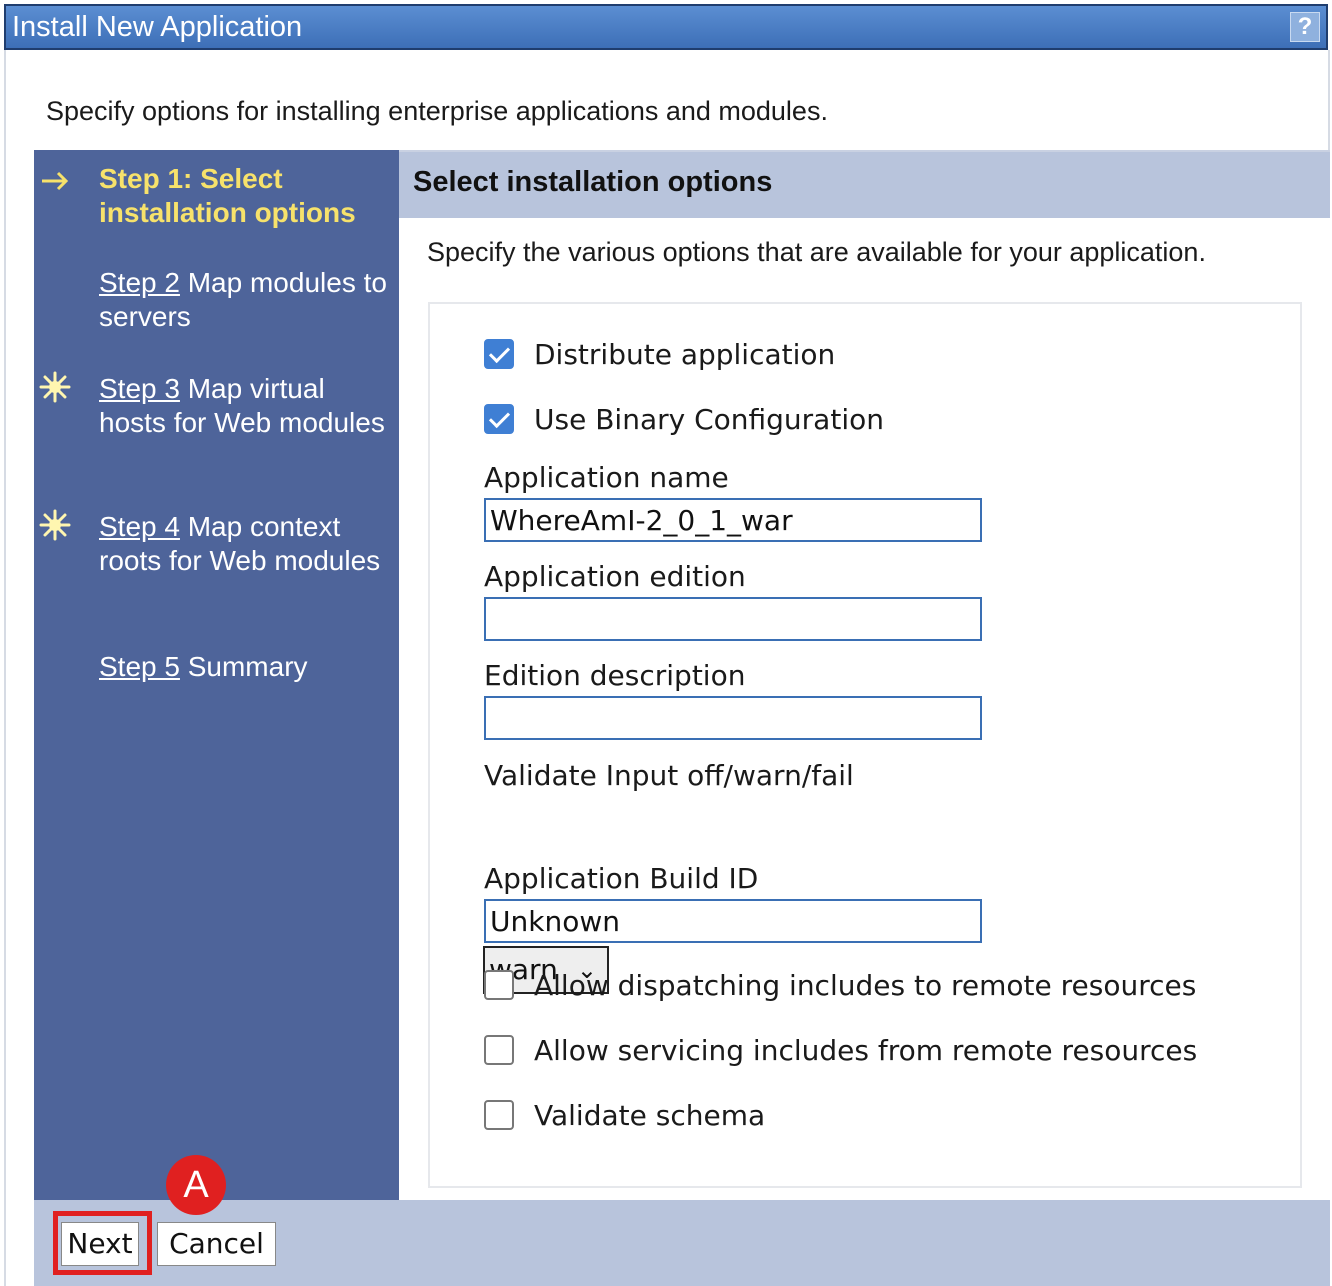 Image resolution: width=1332 pixels, height=1286 pixels. What do you see at coordinates (102, 1243) in the screenshot?
I see `next-button-highlight` at bounding box center [102, 1243].